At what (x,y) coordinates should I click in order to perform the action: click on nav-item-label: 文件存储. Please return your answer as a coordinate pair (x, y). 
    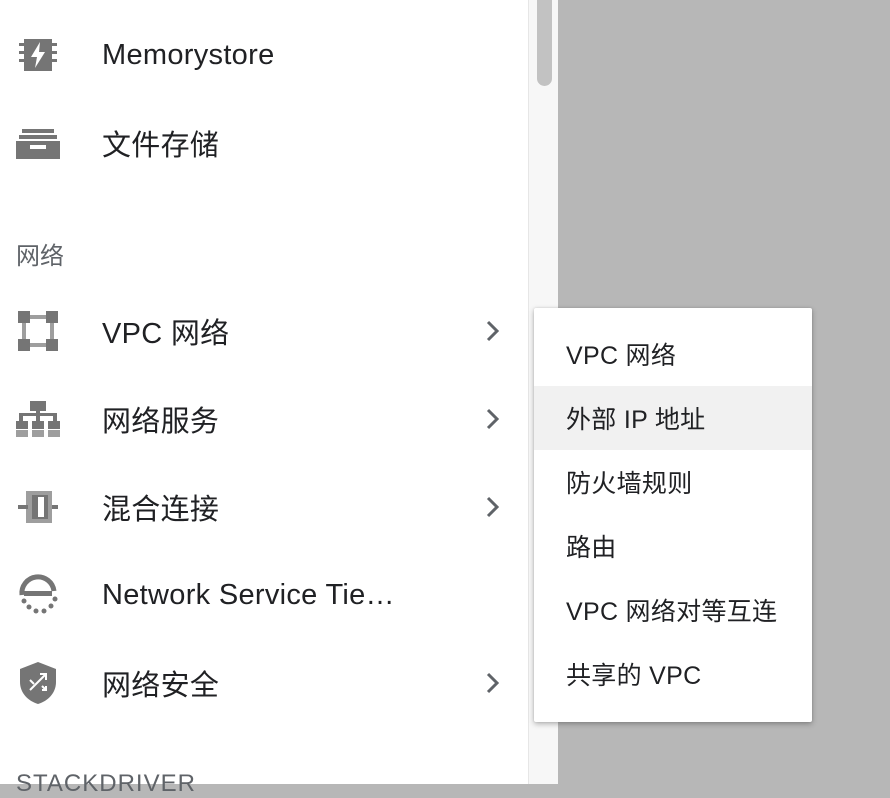
    Looking at the image, I should click on (161, 146).